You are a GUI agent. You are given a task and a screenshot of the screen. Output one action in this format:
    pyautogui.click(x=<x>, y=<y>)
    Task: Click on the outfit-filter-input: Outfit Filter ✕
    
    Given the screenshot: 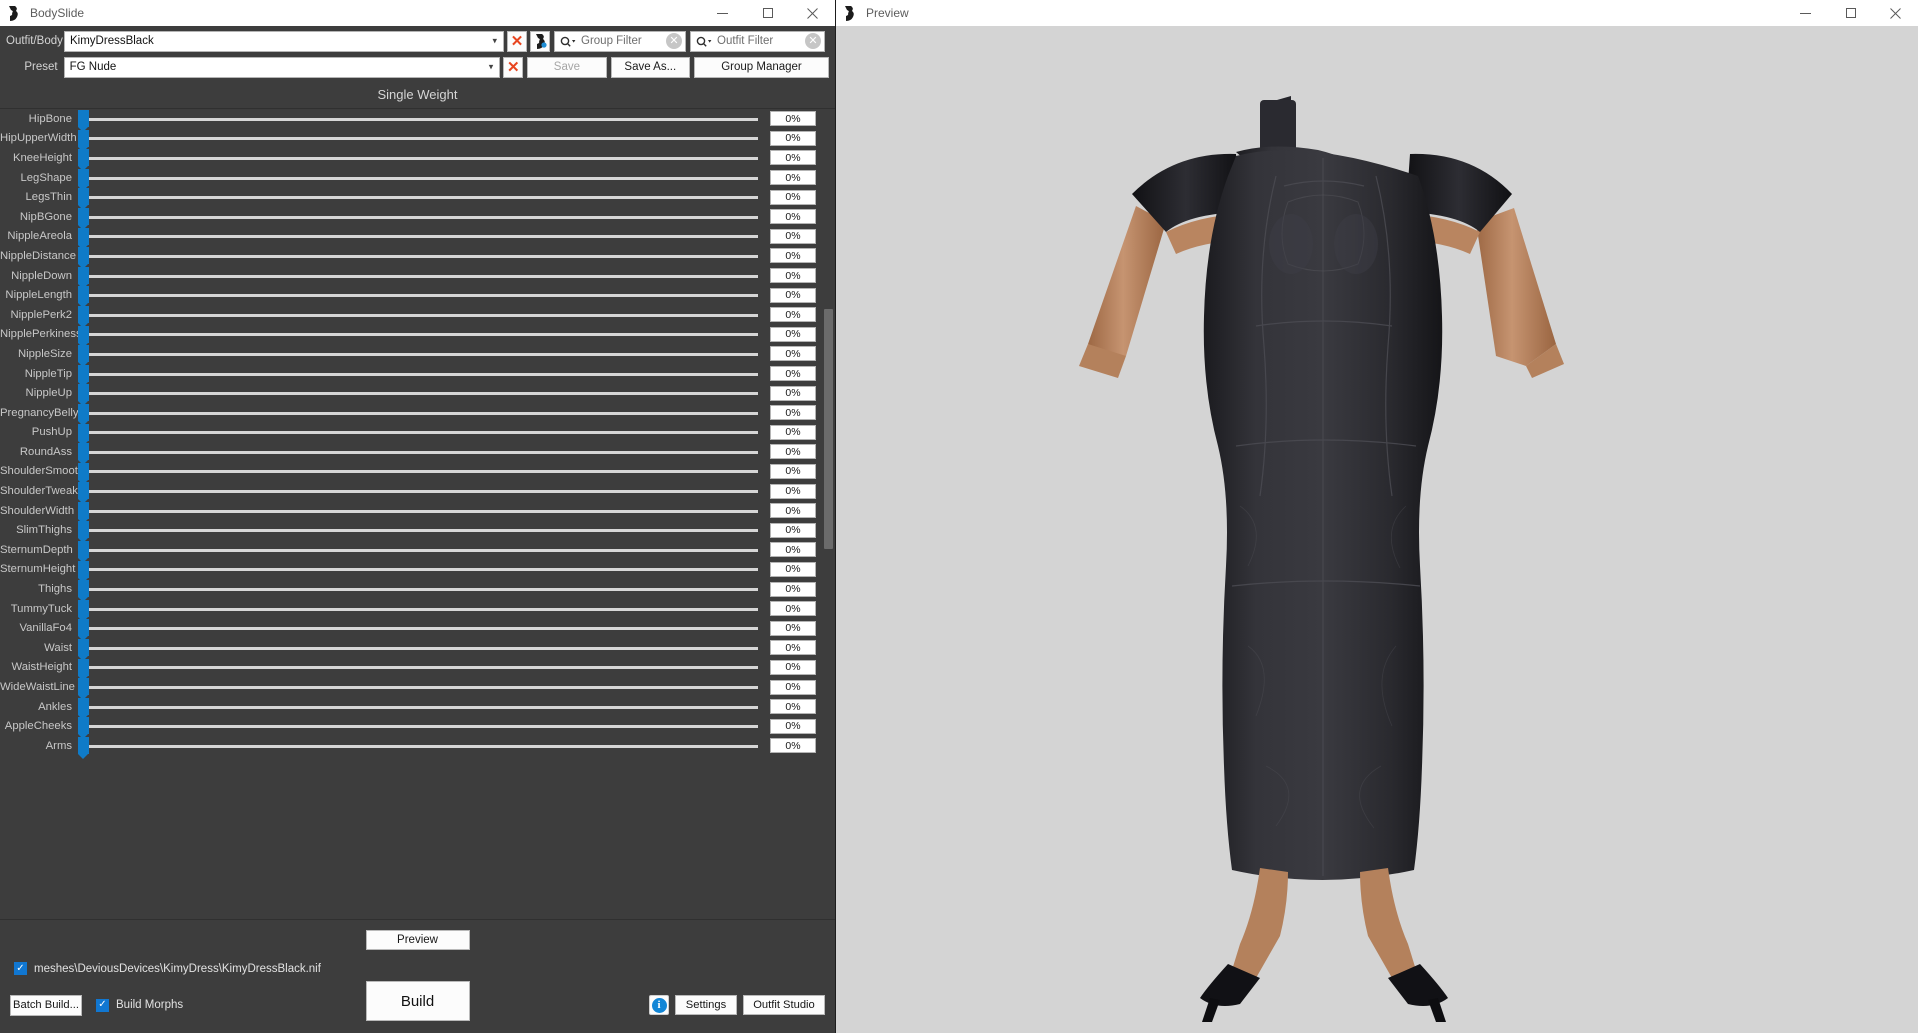 What is the action you would take?
    pyautogui.click(x=757, y=41)
    